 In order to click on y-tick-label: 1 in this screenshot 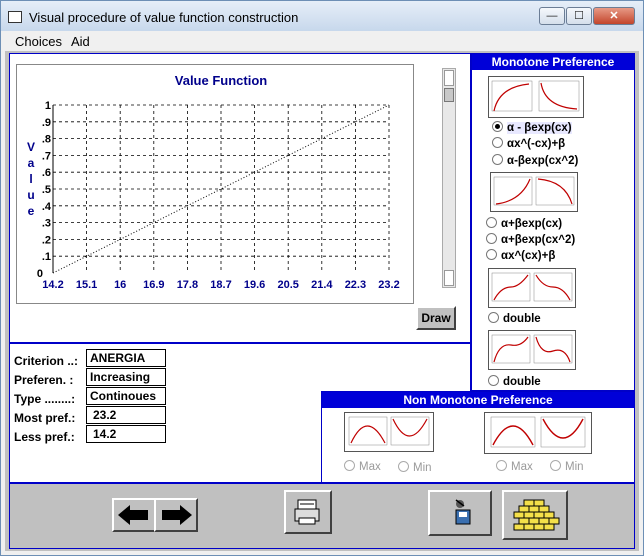, I will do `click(48, 106)`.